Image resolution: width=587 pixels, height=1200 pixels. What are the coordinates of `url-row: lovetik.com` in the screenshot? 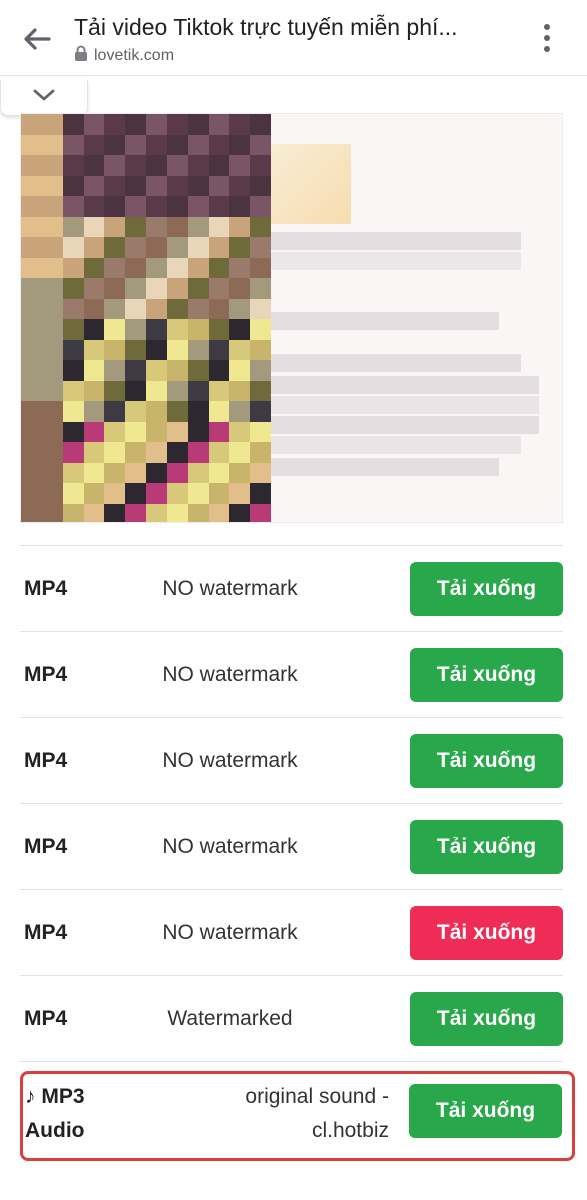 It's located at (124, 55).